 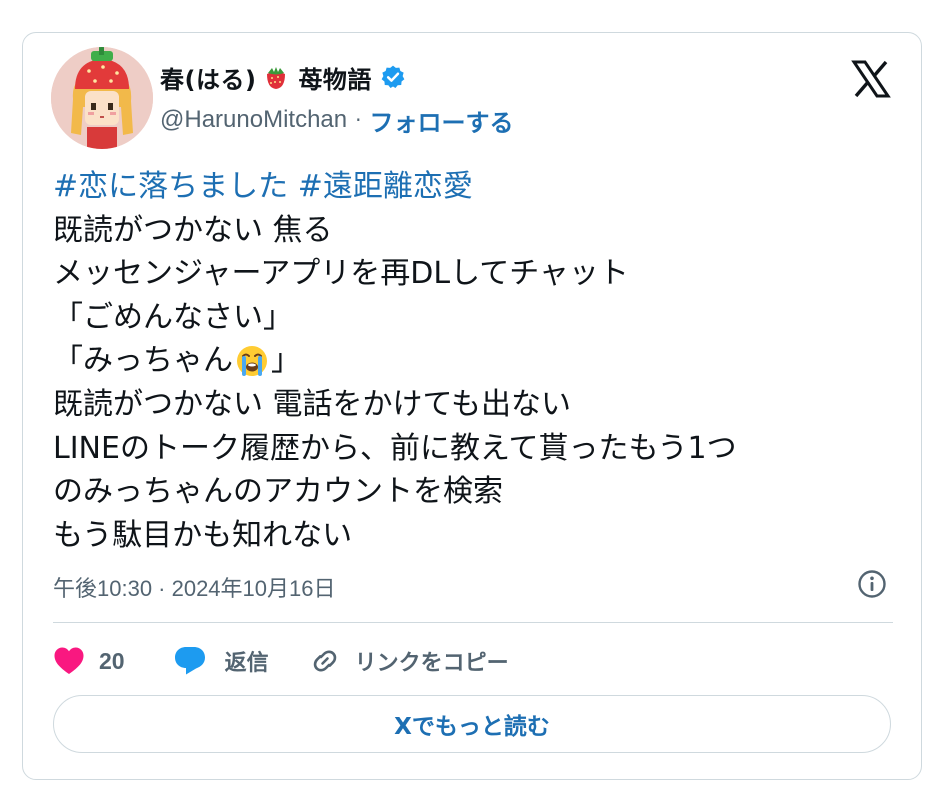 I want to click on hashtag-link: #恋に落ちました, so click(x=170, y=187).